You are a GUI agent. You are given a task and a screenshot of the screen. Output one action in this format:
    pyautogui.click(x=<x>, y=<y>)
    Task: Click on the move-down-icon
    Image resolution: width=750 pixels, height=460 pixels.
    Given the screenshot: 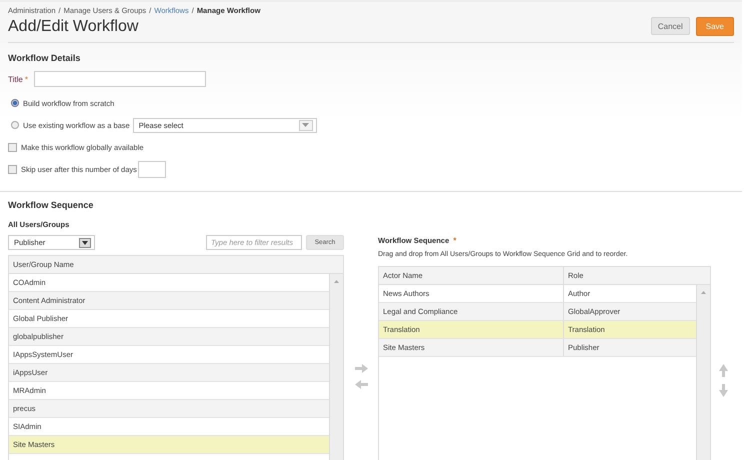 What is the action you would take?
    pyautogui.click(x=723, y=390)
    